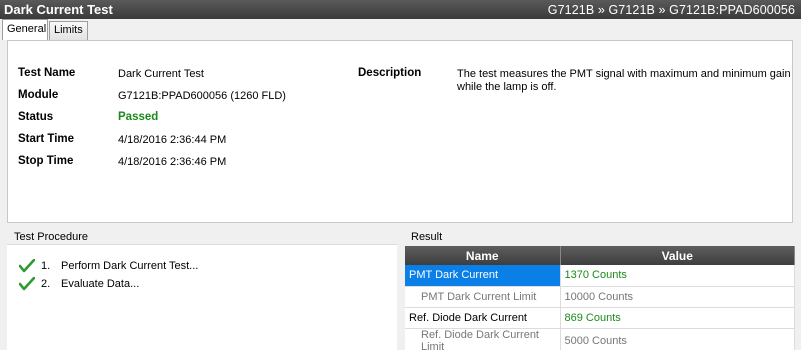  I want to click on stop-time-label: Stop Time, so click(46, 161).